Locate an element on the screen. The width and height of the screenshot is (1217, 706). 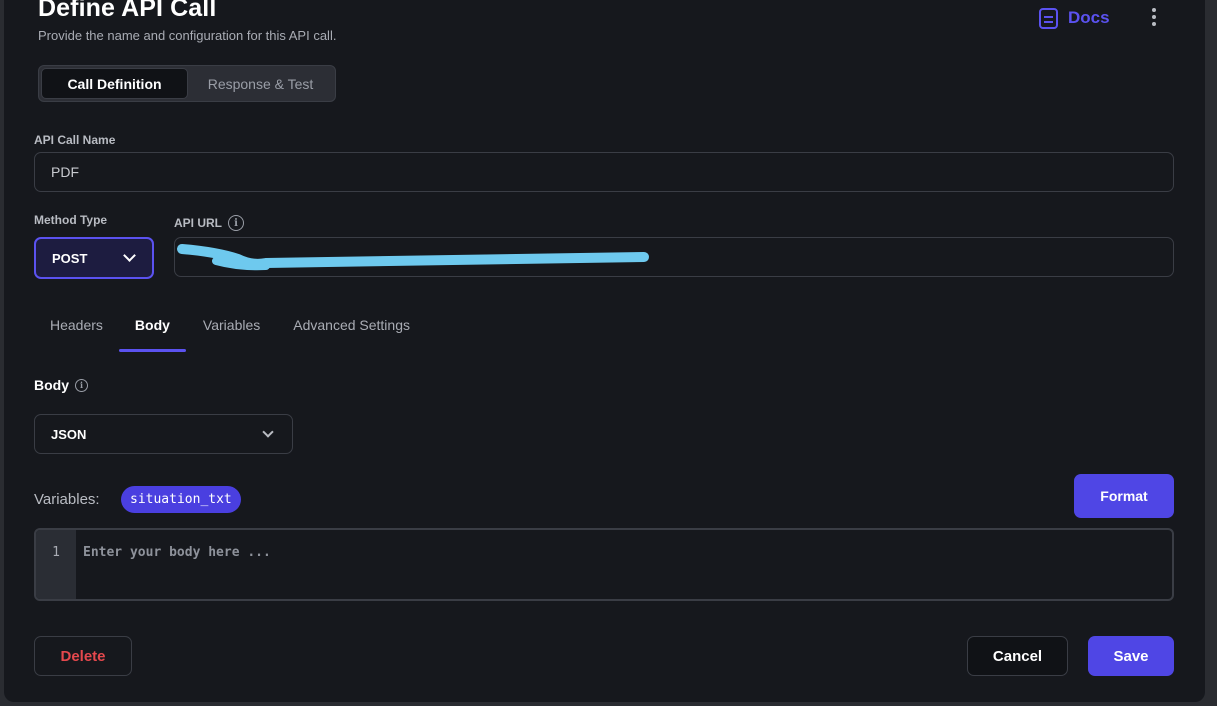
config-tabs: Headers Body Variables Advanced Settings is located at coordinates (224, 331).